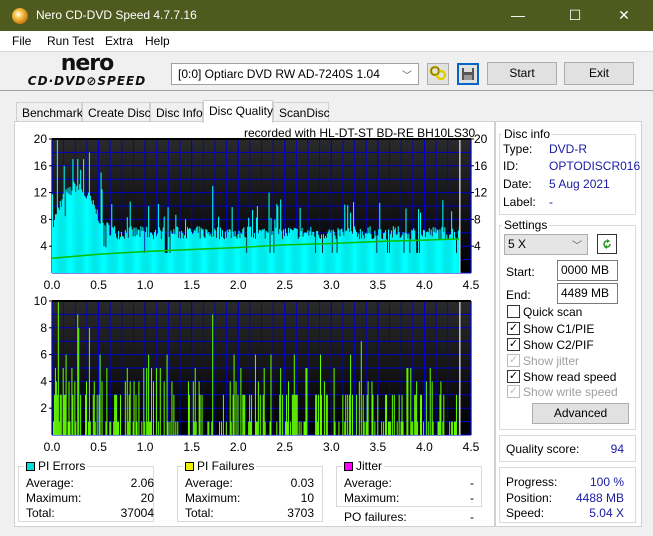  I want to click on start-button: Start, so click(522, 73).